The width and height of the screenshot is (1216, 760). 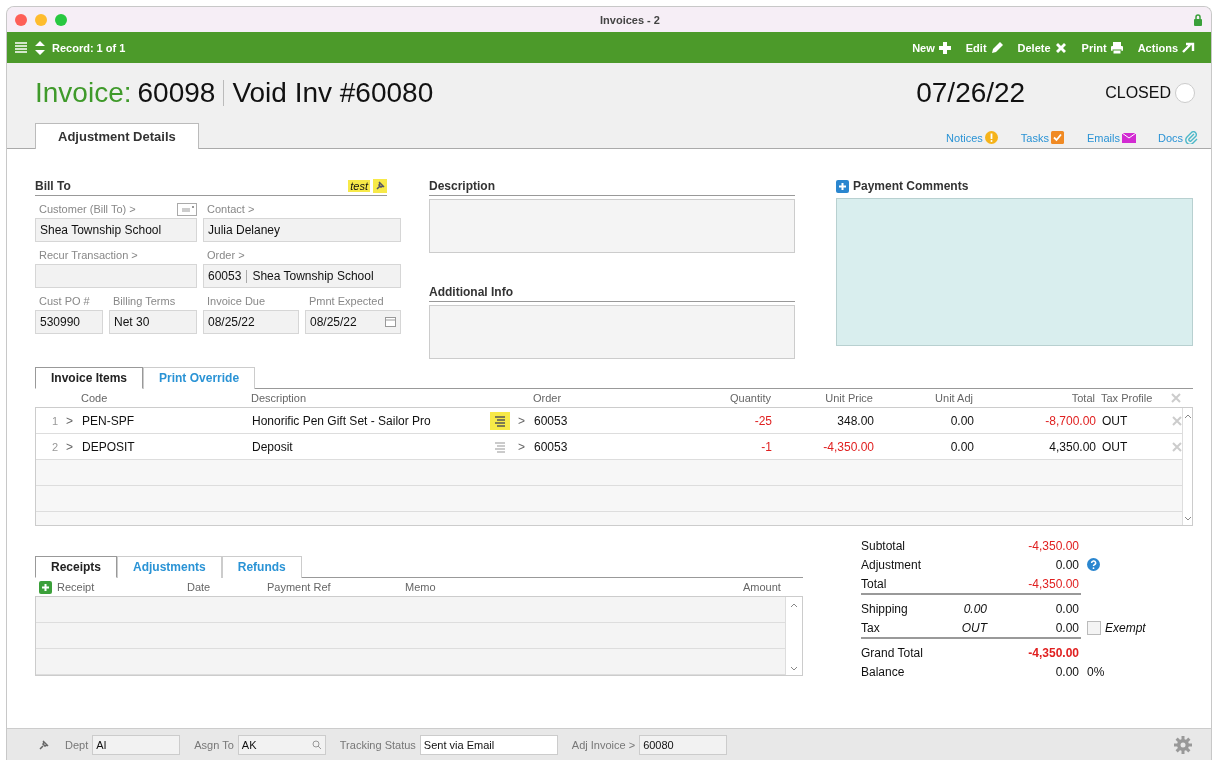 I want to click on table-cell-text: OUT, so click(x=1115, y=446).